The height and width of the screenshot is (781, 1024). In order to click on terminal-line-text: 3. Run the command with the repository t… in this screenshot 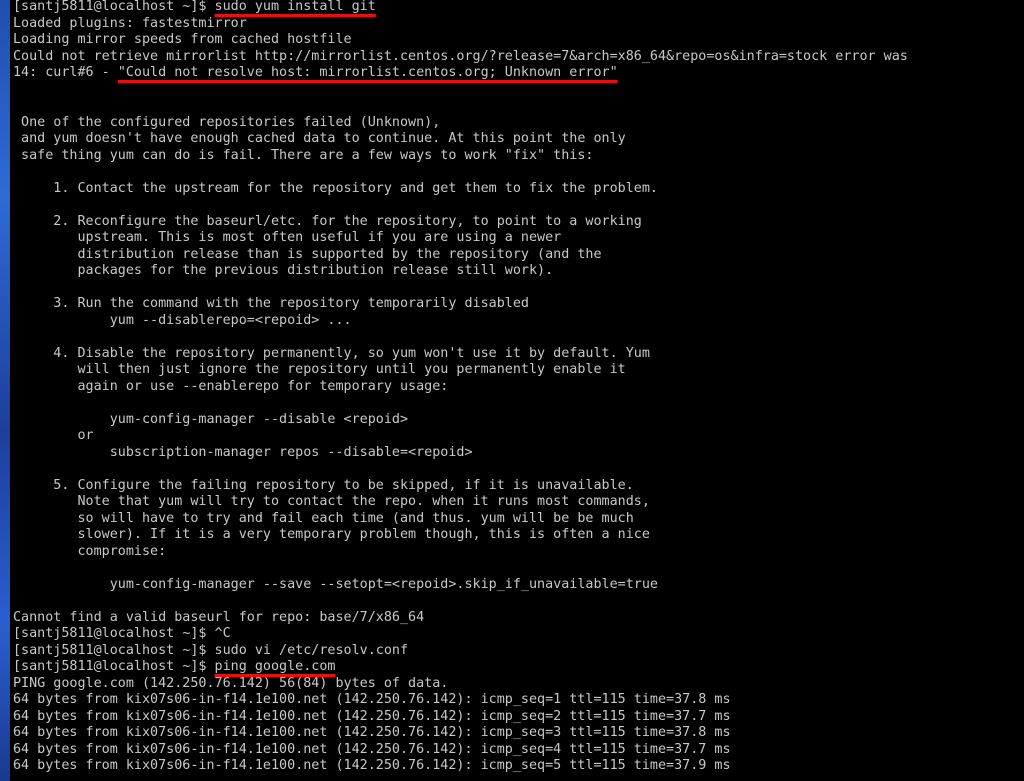, I will do `click(271, 303)`.